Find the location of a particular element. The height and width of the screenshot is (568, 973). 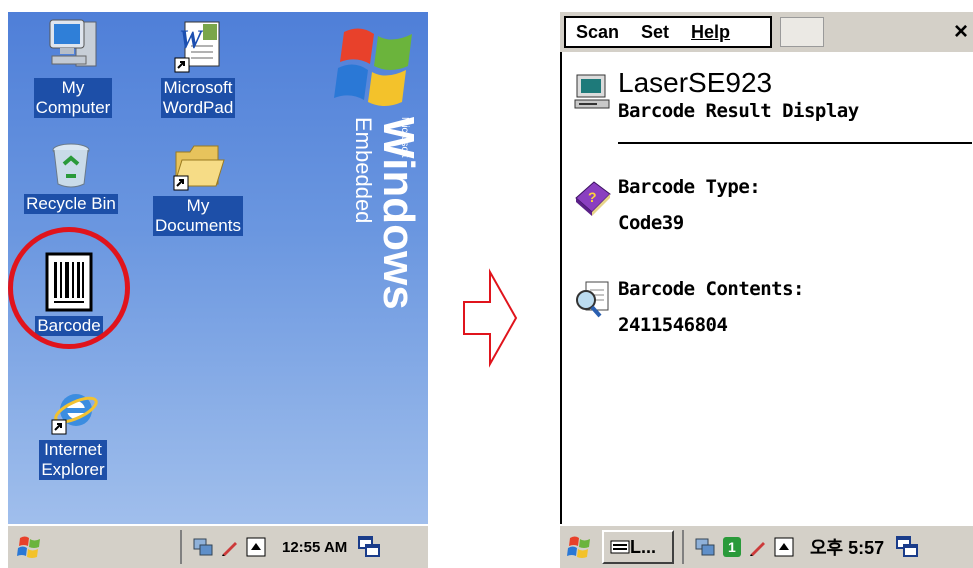

wordpad-icon: W is located at coordinates (197, 47).